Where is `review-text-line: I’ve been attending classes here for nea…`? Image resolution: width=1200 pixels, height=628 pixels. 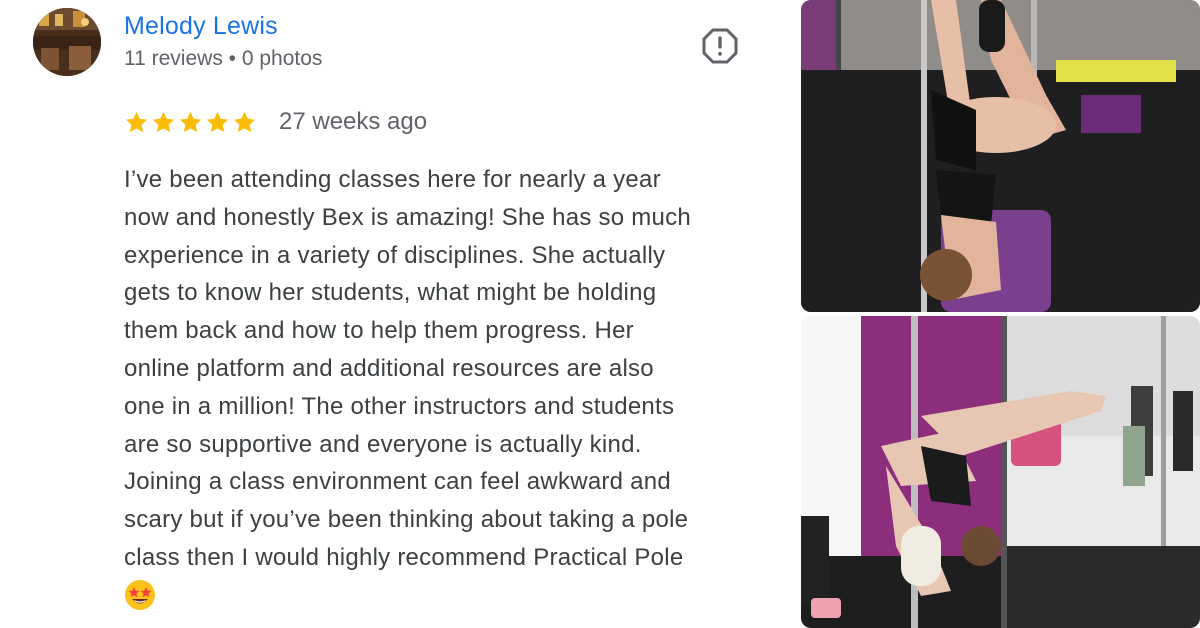 review-text-line: I’ve been attending classes here for nea… is located at coordinates (392, 179).